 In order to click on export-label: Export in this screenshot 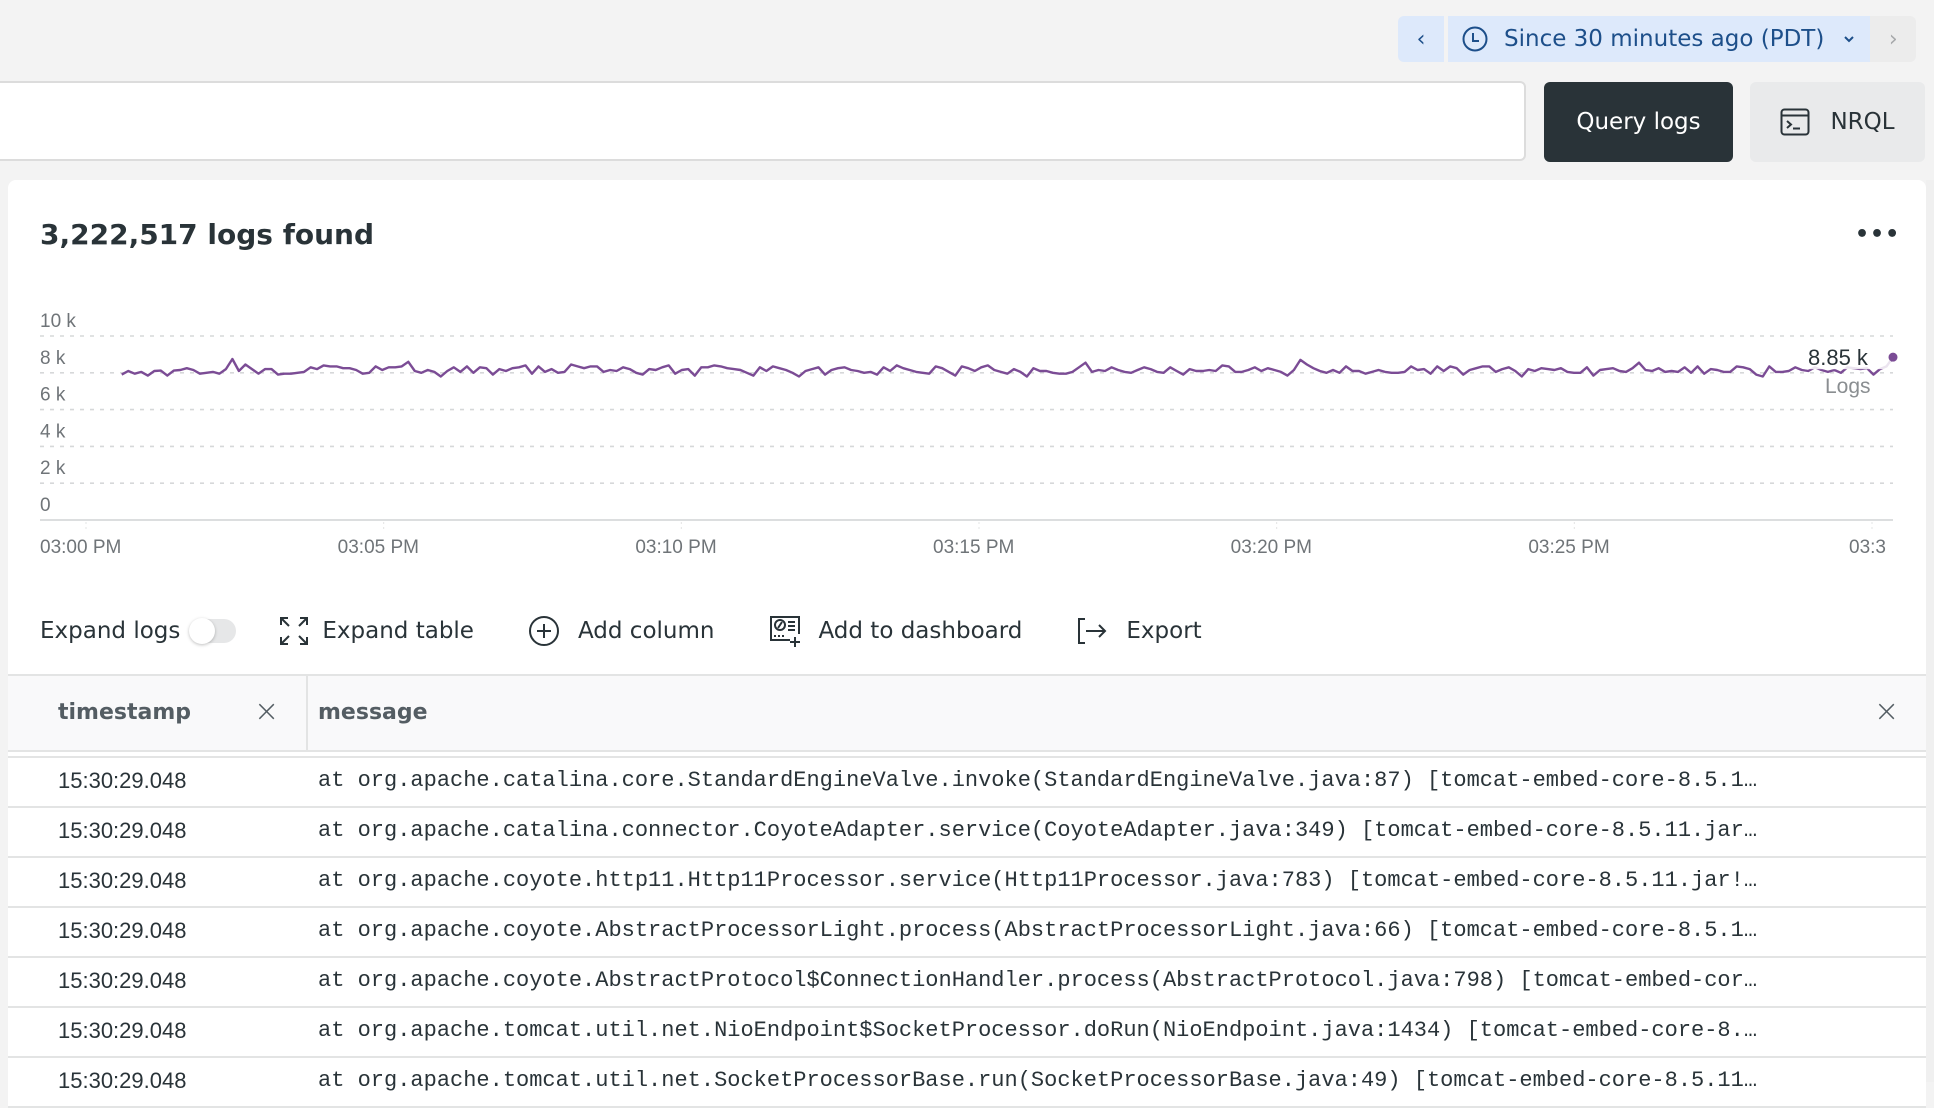, I will do `click(1164, 631)`.